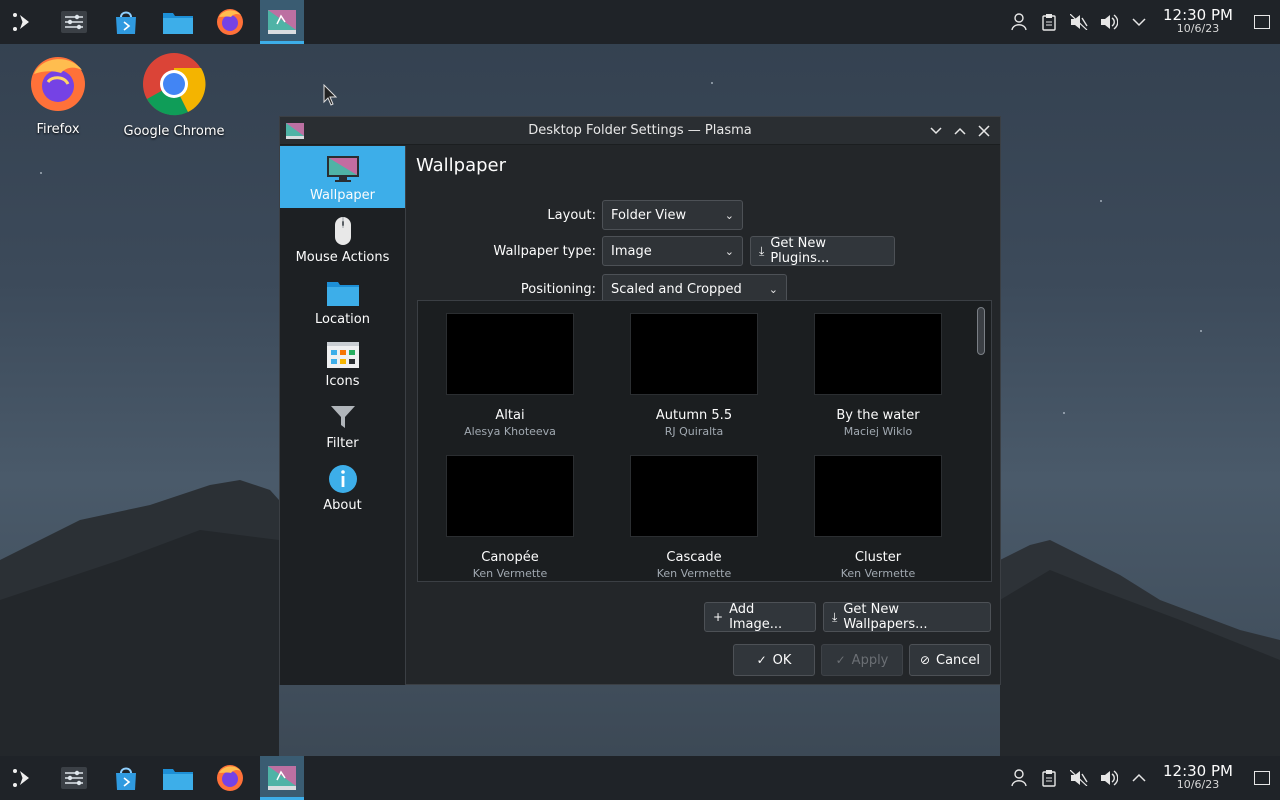  What do you see at coordinates (672, 251) in the screenshot?
I see `wallpaper-type-combo: Image ⌄` at bounding box center [672, 251].